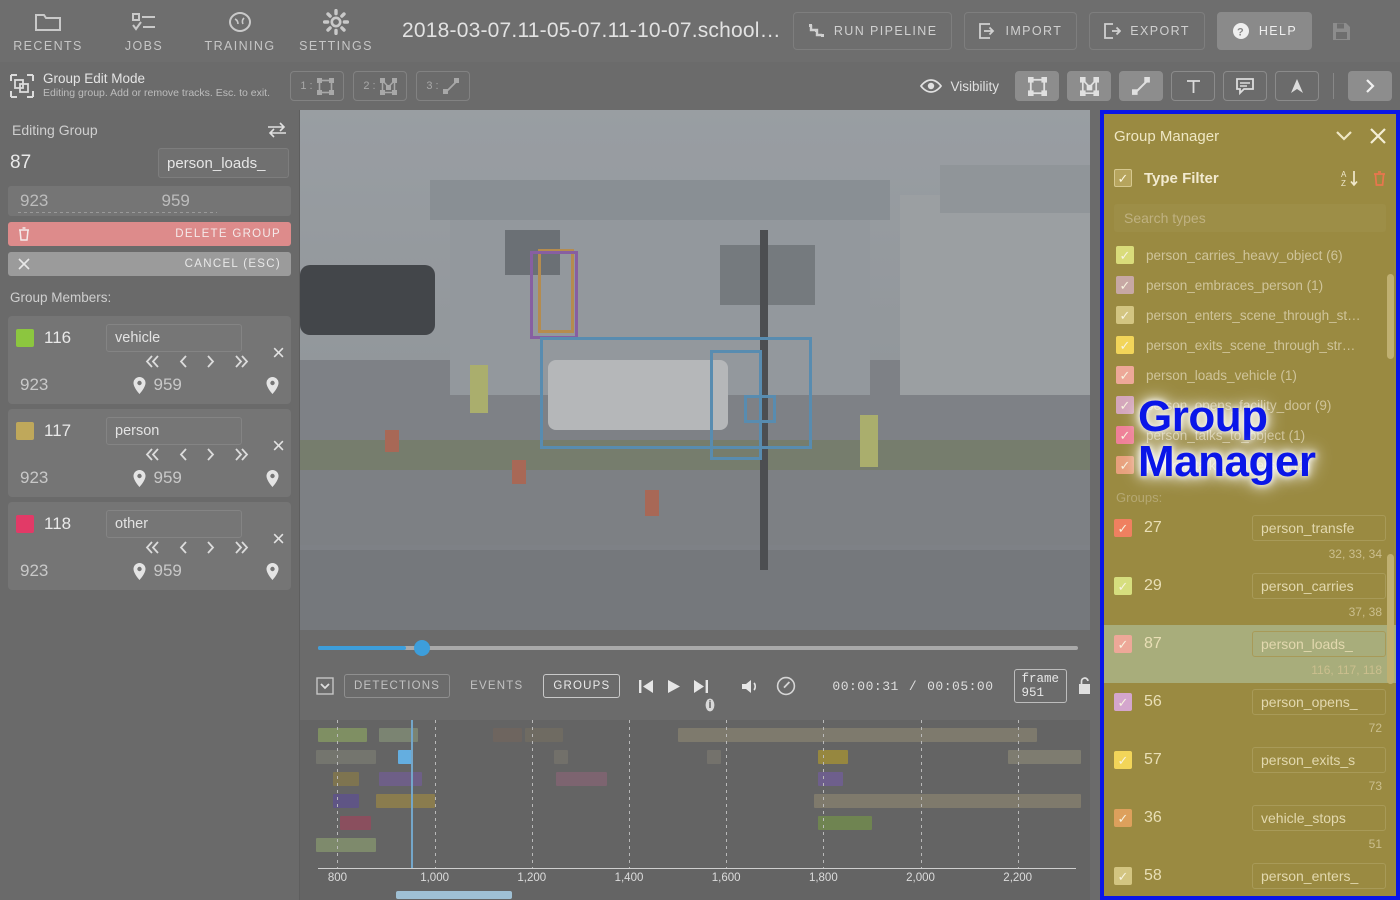  Describe the element at coordinates (1390, 316) in the screenshot. I see `type-list-scrollbar` at that location.